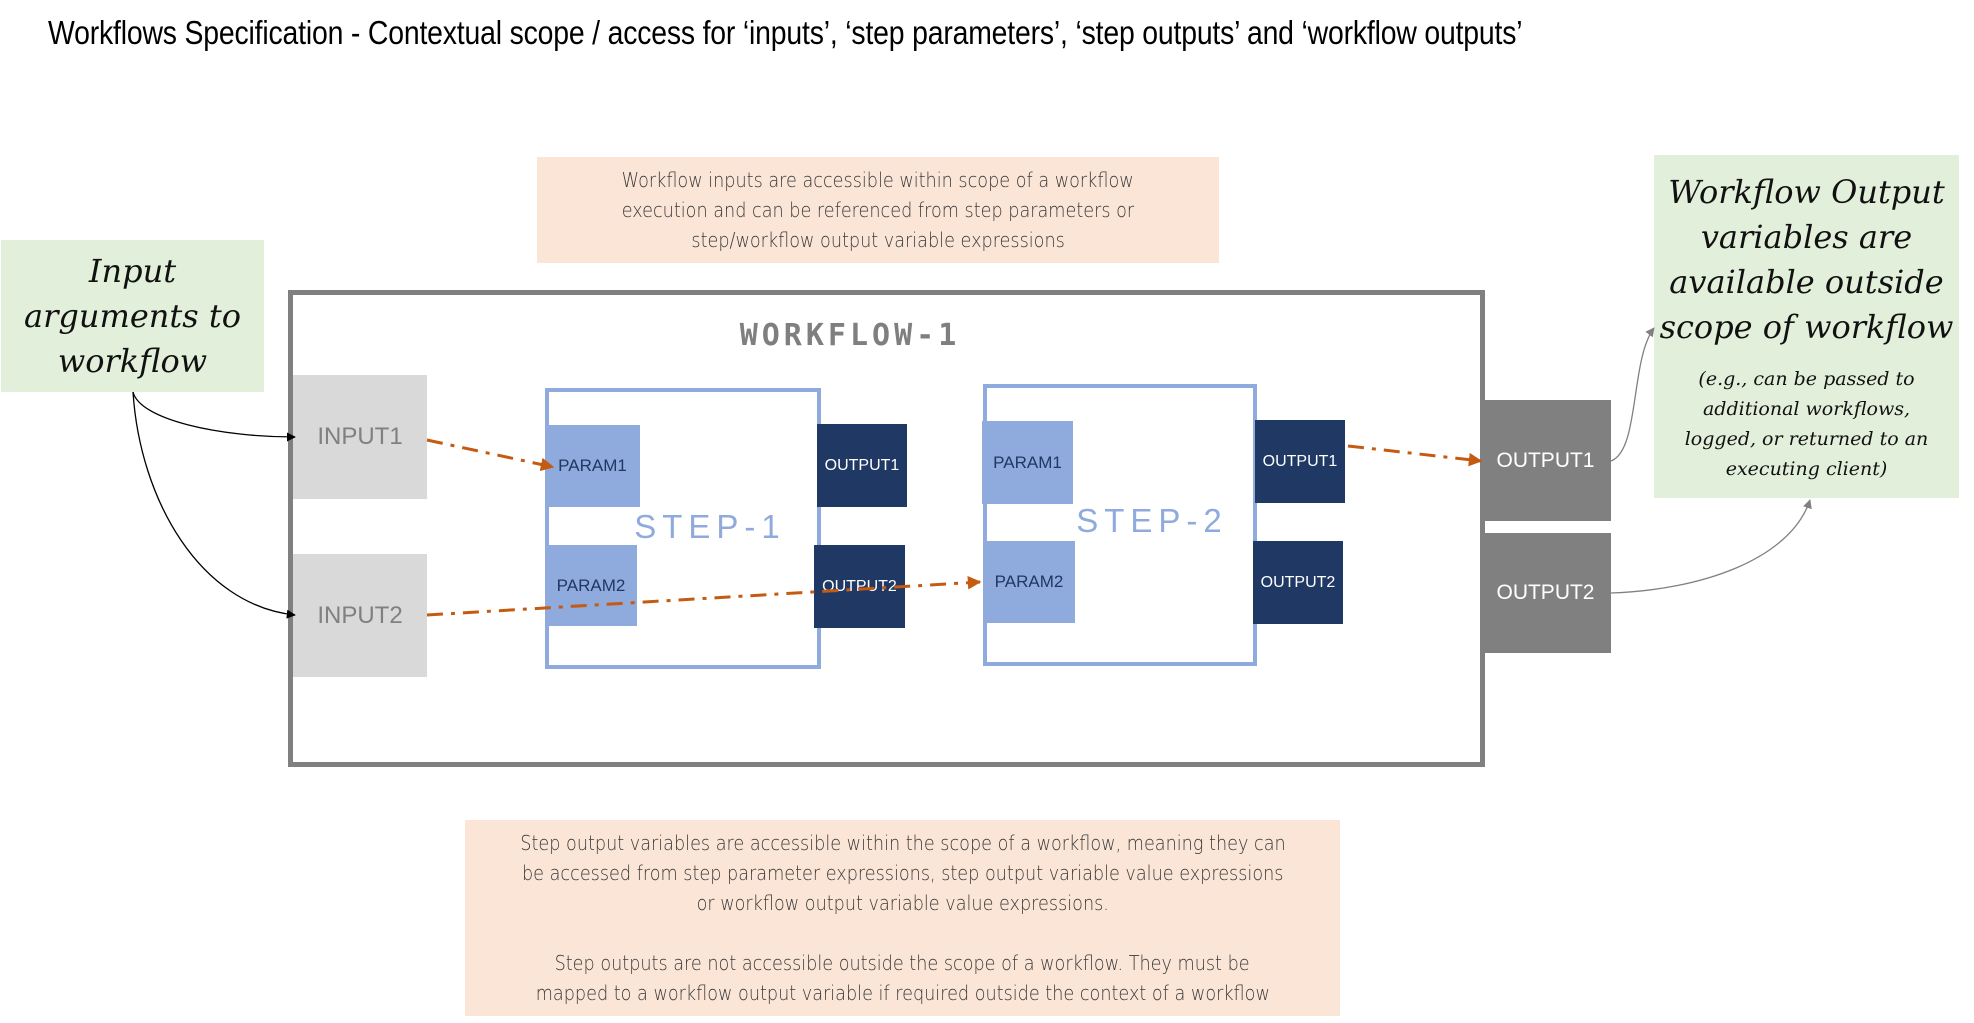  Describe the element at coordinates (1632, 394) in the screenshot. I see `connector-wf-output1-to-callout` at that location.